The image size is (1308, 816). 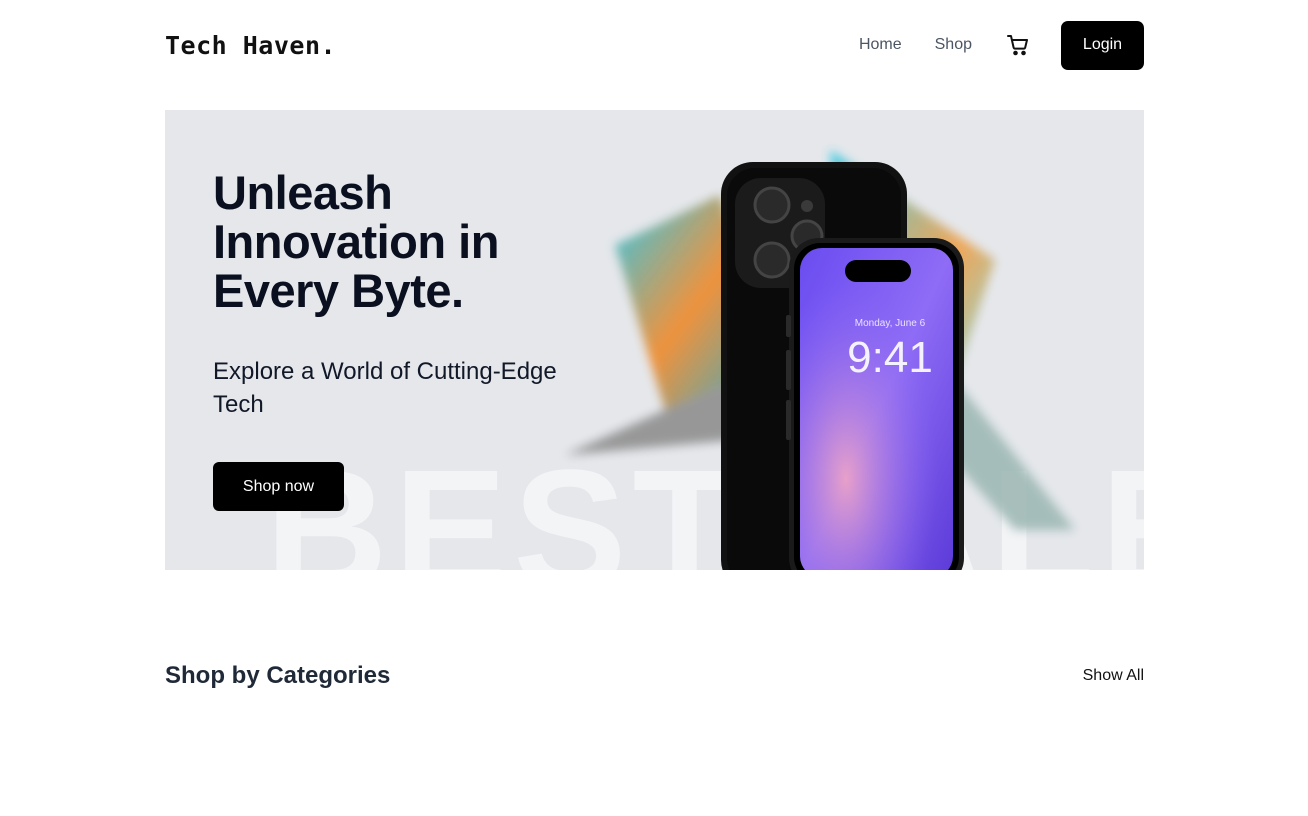 What do you see at coordinates (356, 241) in the screenshot?
I see `hero-title: Unleash Innovation in Every Byte.` at bounding box center [356, 241].